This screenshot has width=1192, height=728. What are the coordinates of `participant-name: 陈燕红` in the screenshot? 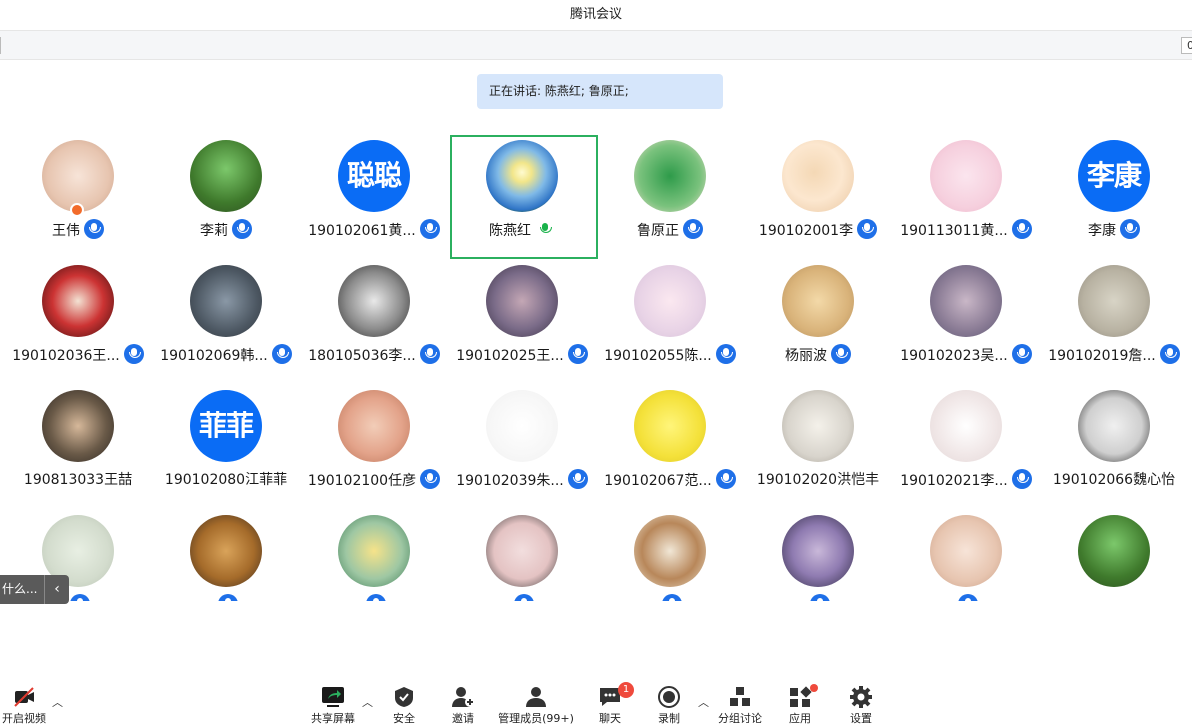 It's located at (510, 231).